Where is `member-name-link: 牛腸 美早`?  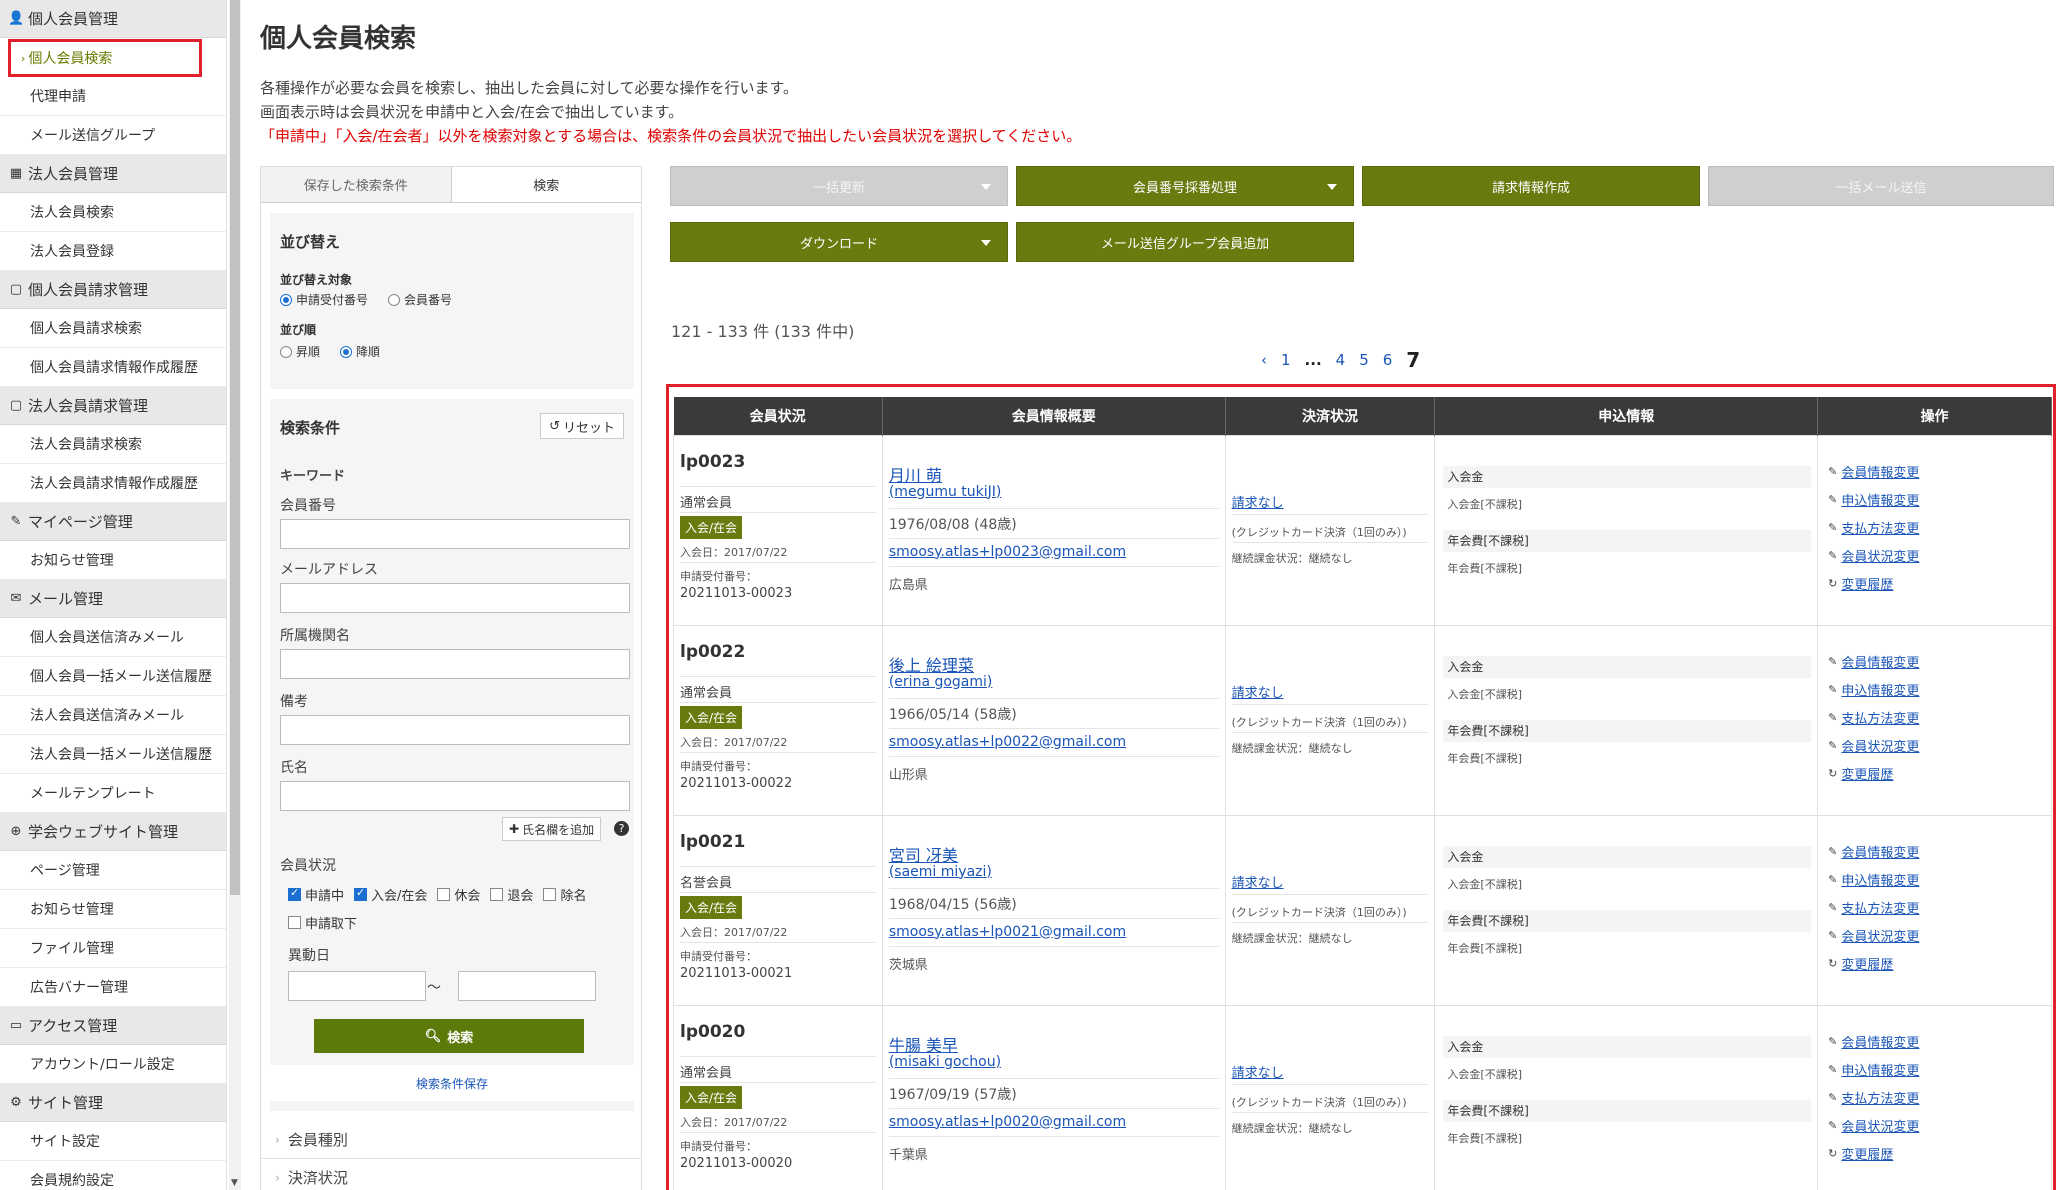
member-name-link: 牛腸 美早 is located at coordinates (923, 1044).